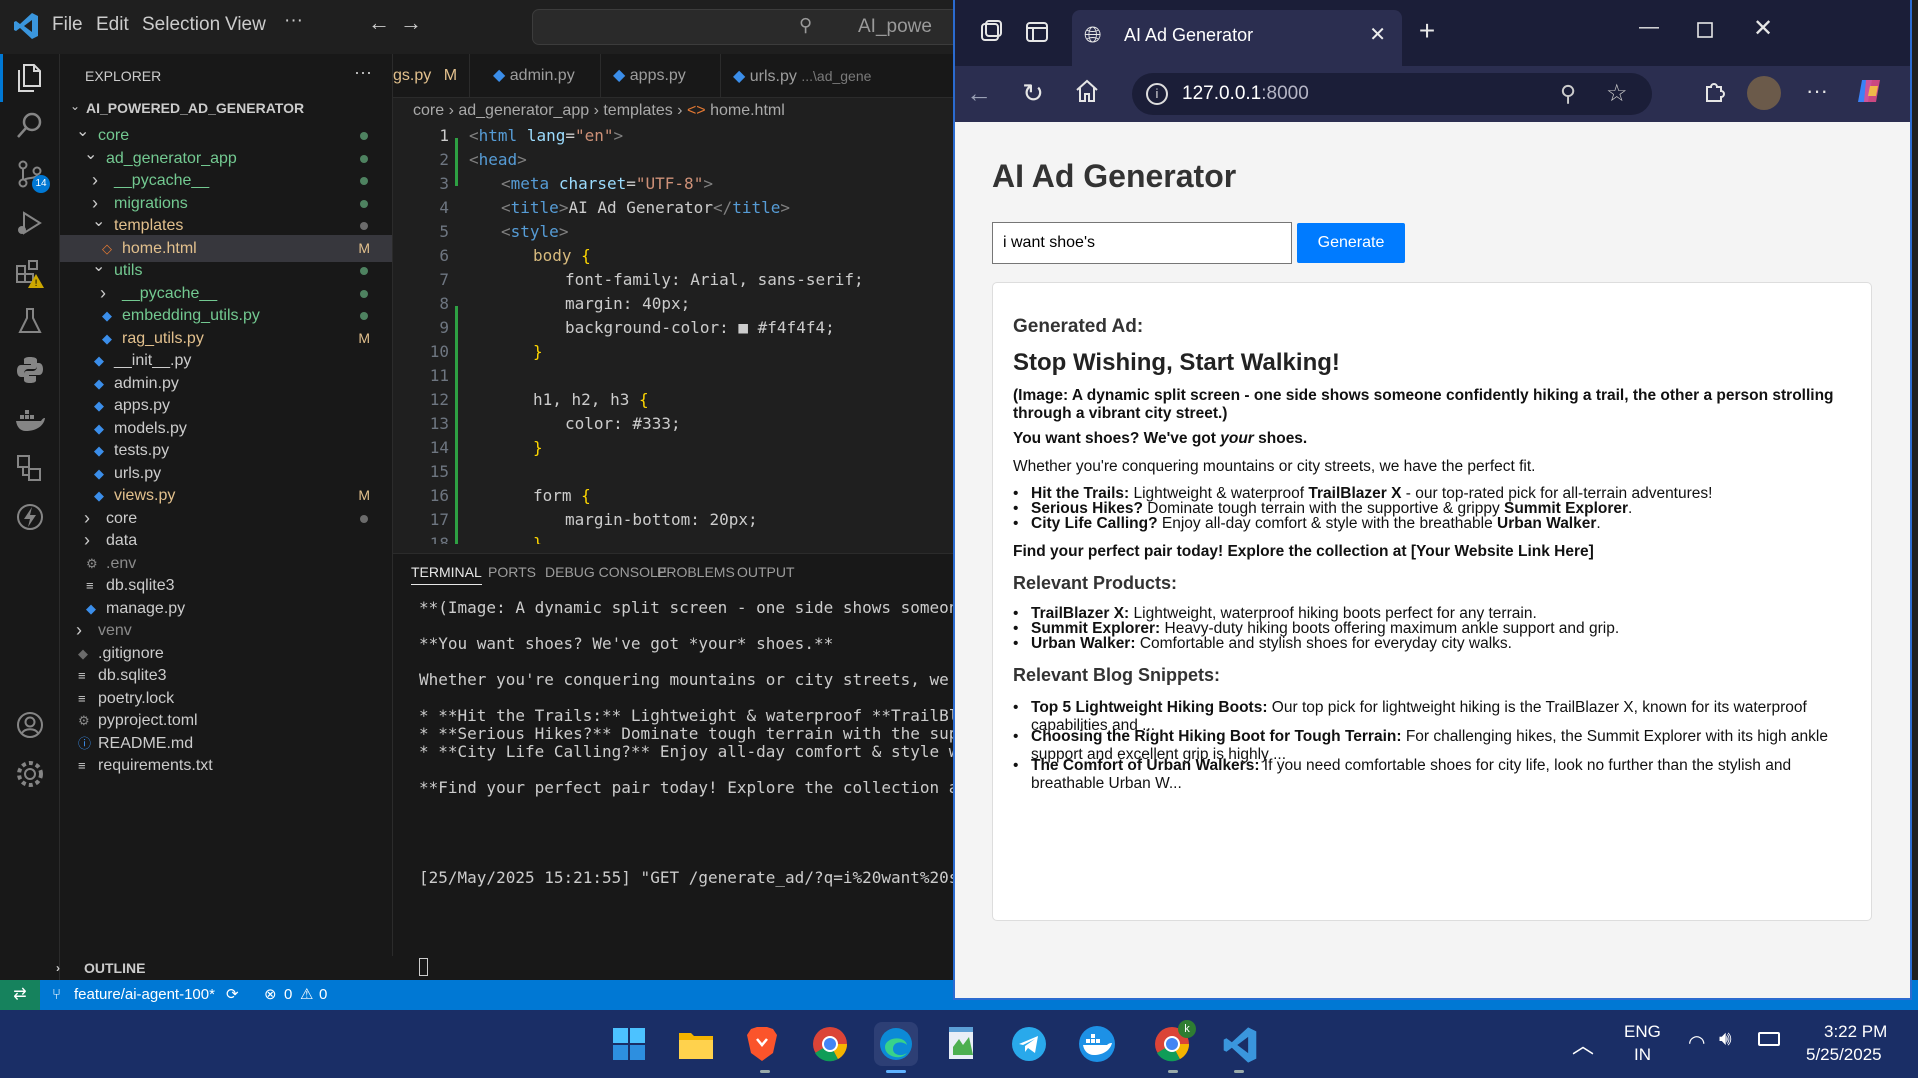  I want to click on telegram-icon, so click(1029, 1044).